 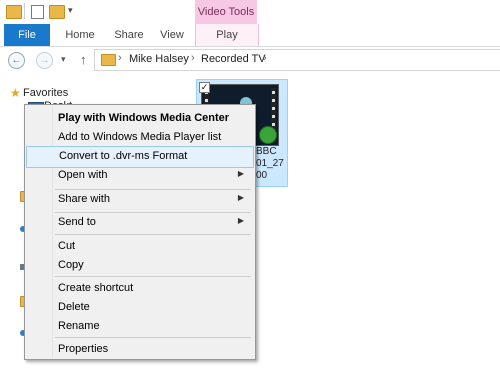 I want to click on recent-locations-chevron-icon: ▾, so click(x=63, y=59).